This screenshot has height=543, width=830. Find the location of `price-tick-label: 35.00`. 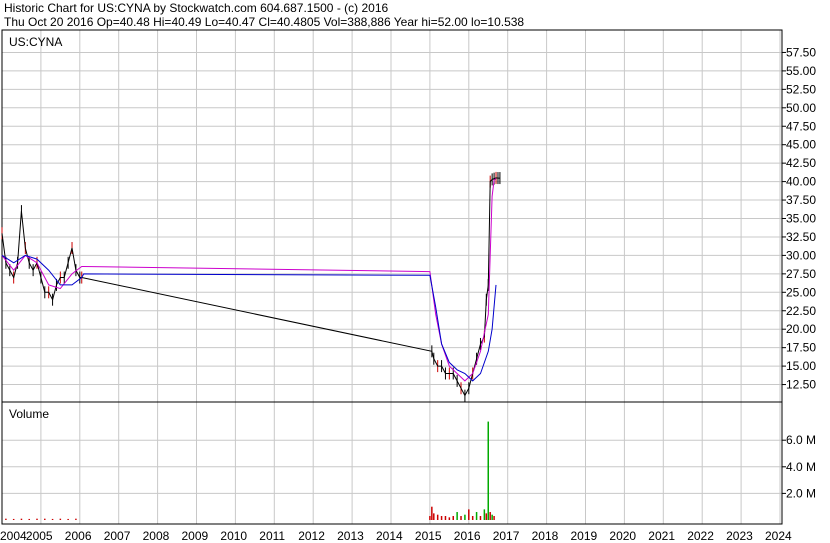

price-tick-label: 35.00 is located at coordinates (801, 219).